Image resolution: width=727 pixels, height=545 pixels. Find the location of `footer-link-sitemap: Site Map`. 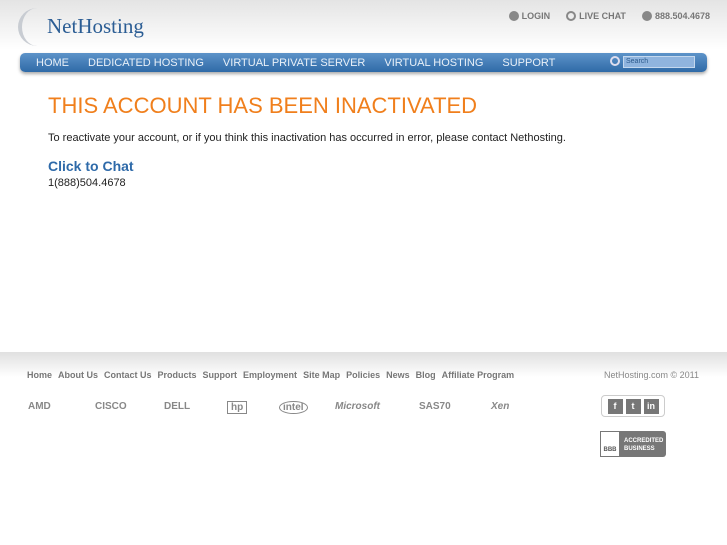

footer-link-sitemap: Site Map is located at coordinates (321, 375).